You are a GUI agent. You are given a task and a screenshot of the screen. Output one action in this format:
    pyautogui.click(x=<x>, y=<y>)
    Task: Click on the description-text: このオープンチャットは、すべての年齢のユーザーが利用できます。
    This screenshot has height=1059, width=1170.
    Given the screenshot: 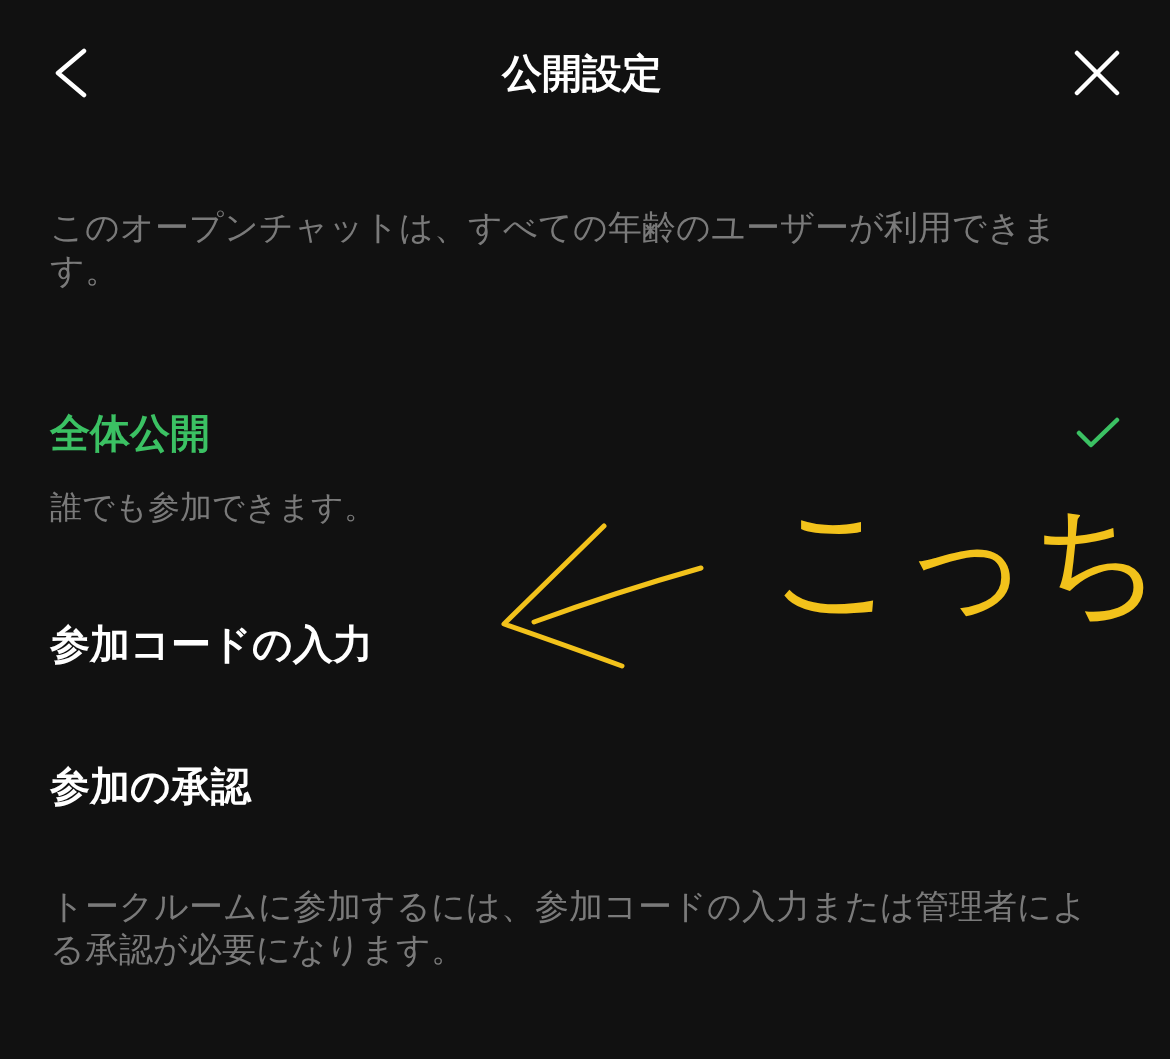 What is the action you would take?
    pyautogui.click(x=553, y=249)
    